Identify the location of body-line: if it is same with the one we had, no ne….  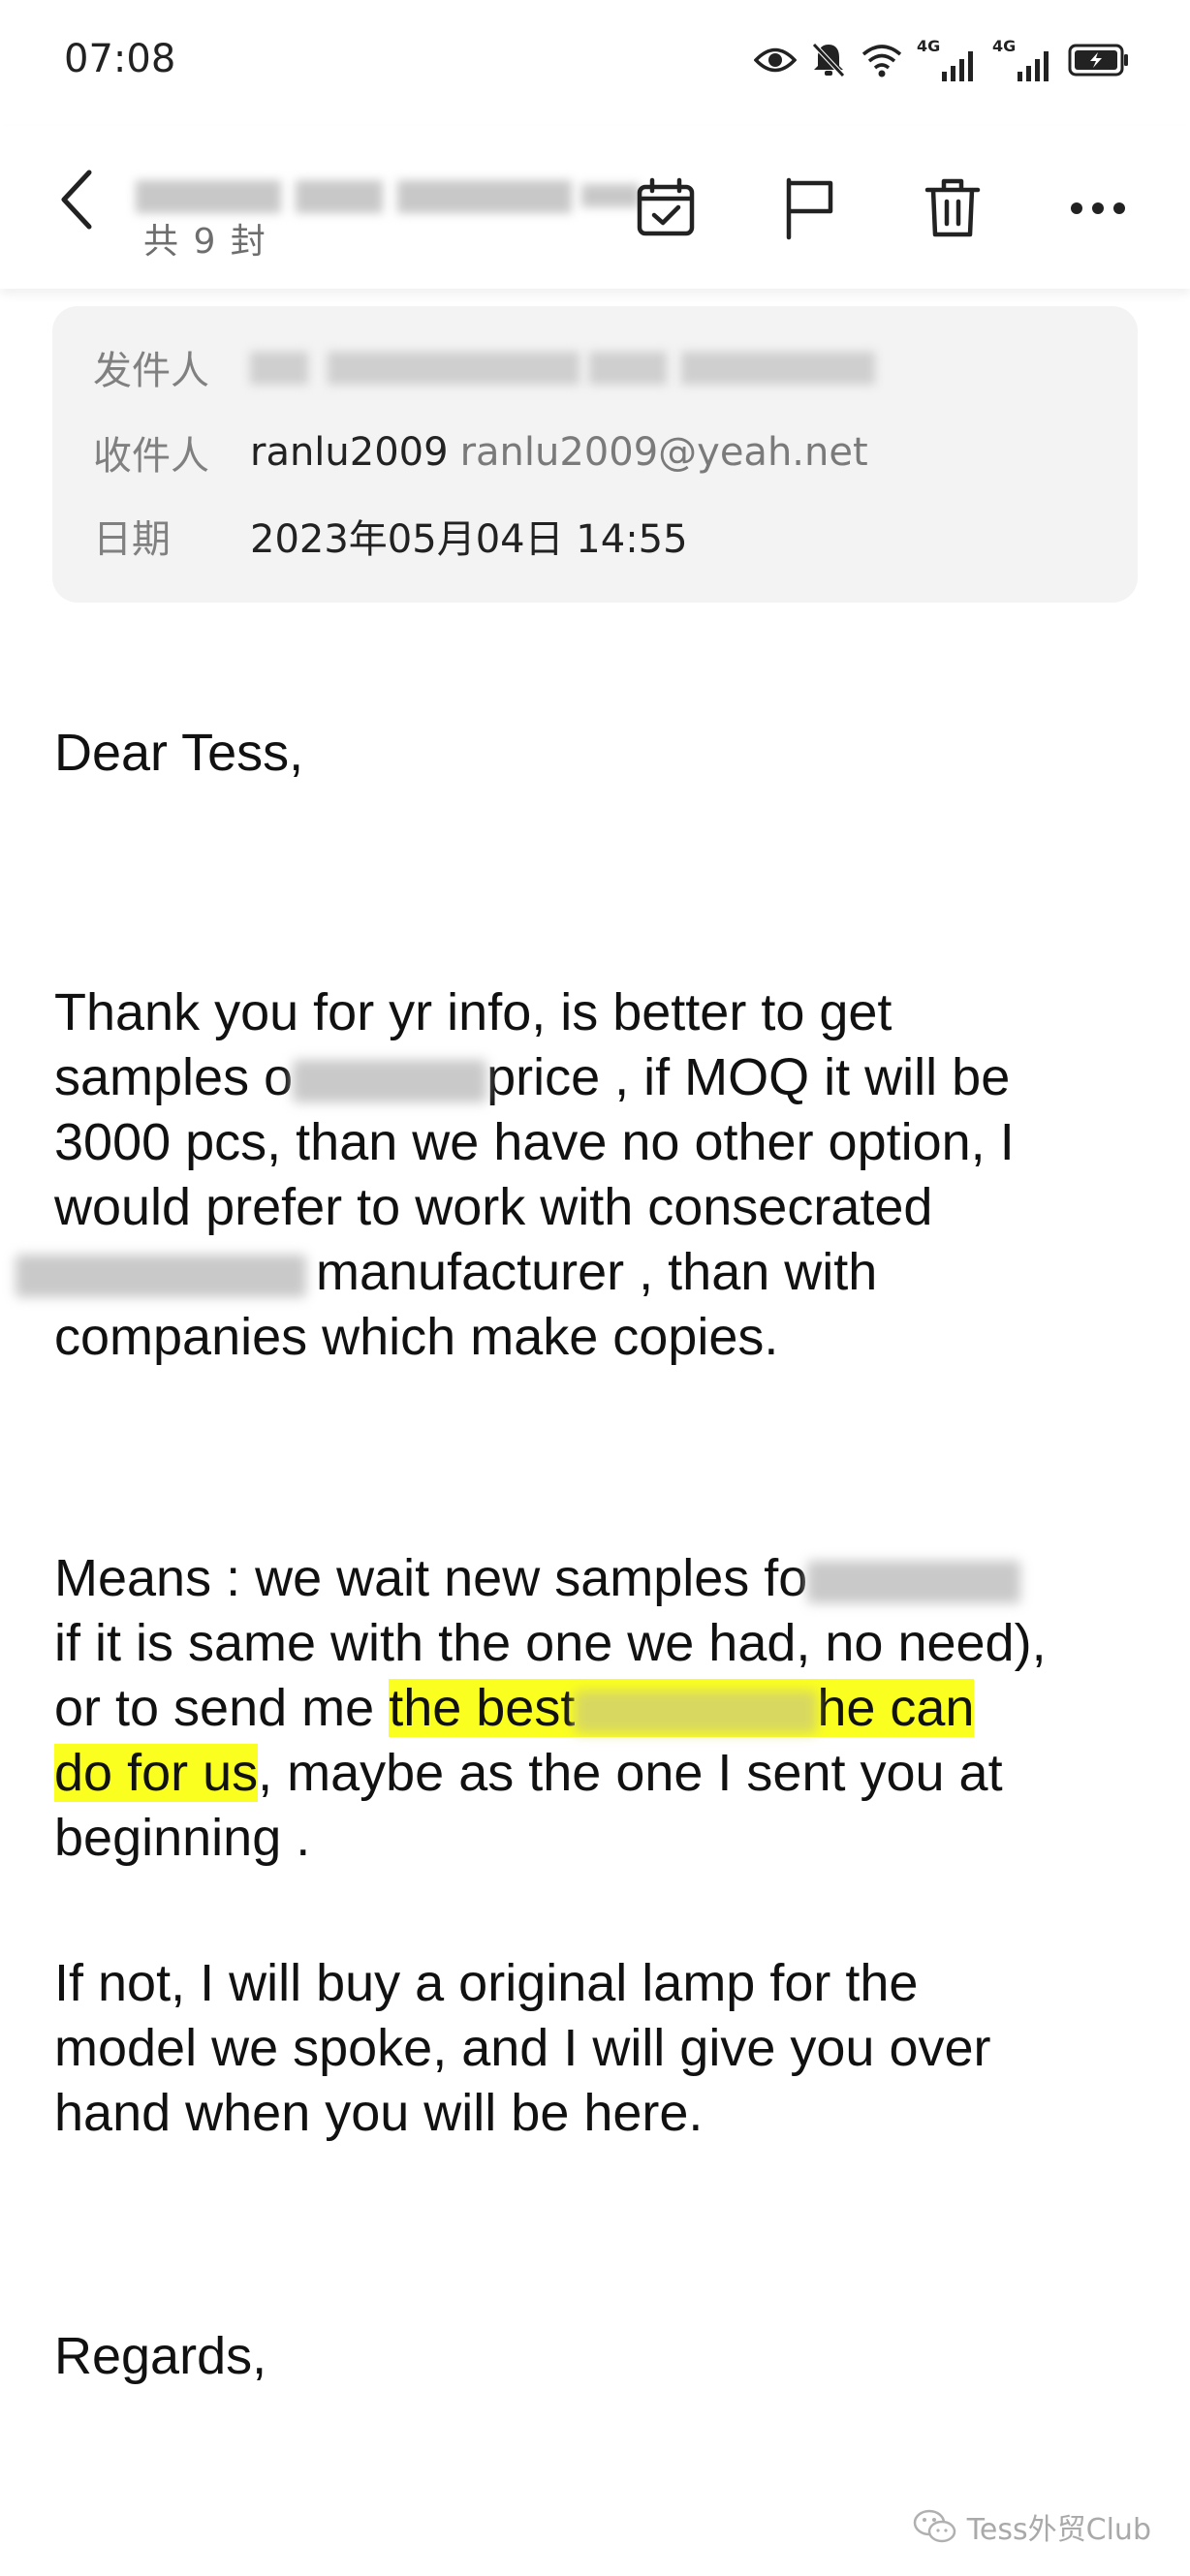
(551, 1643).